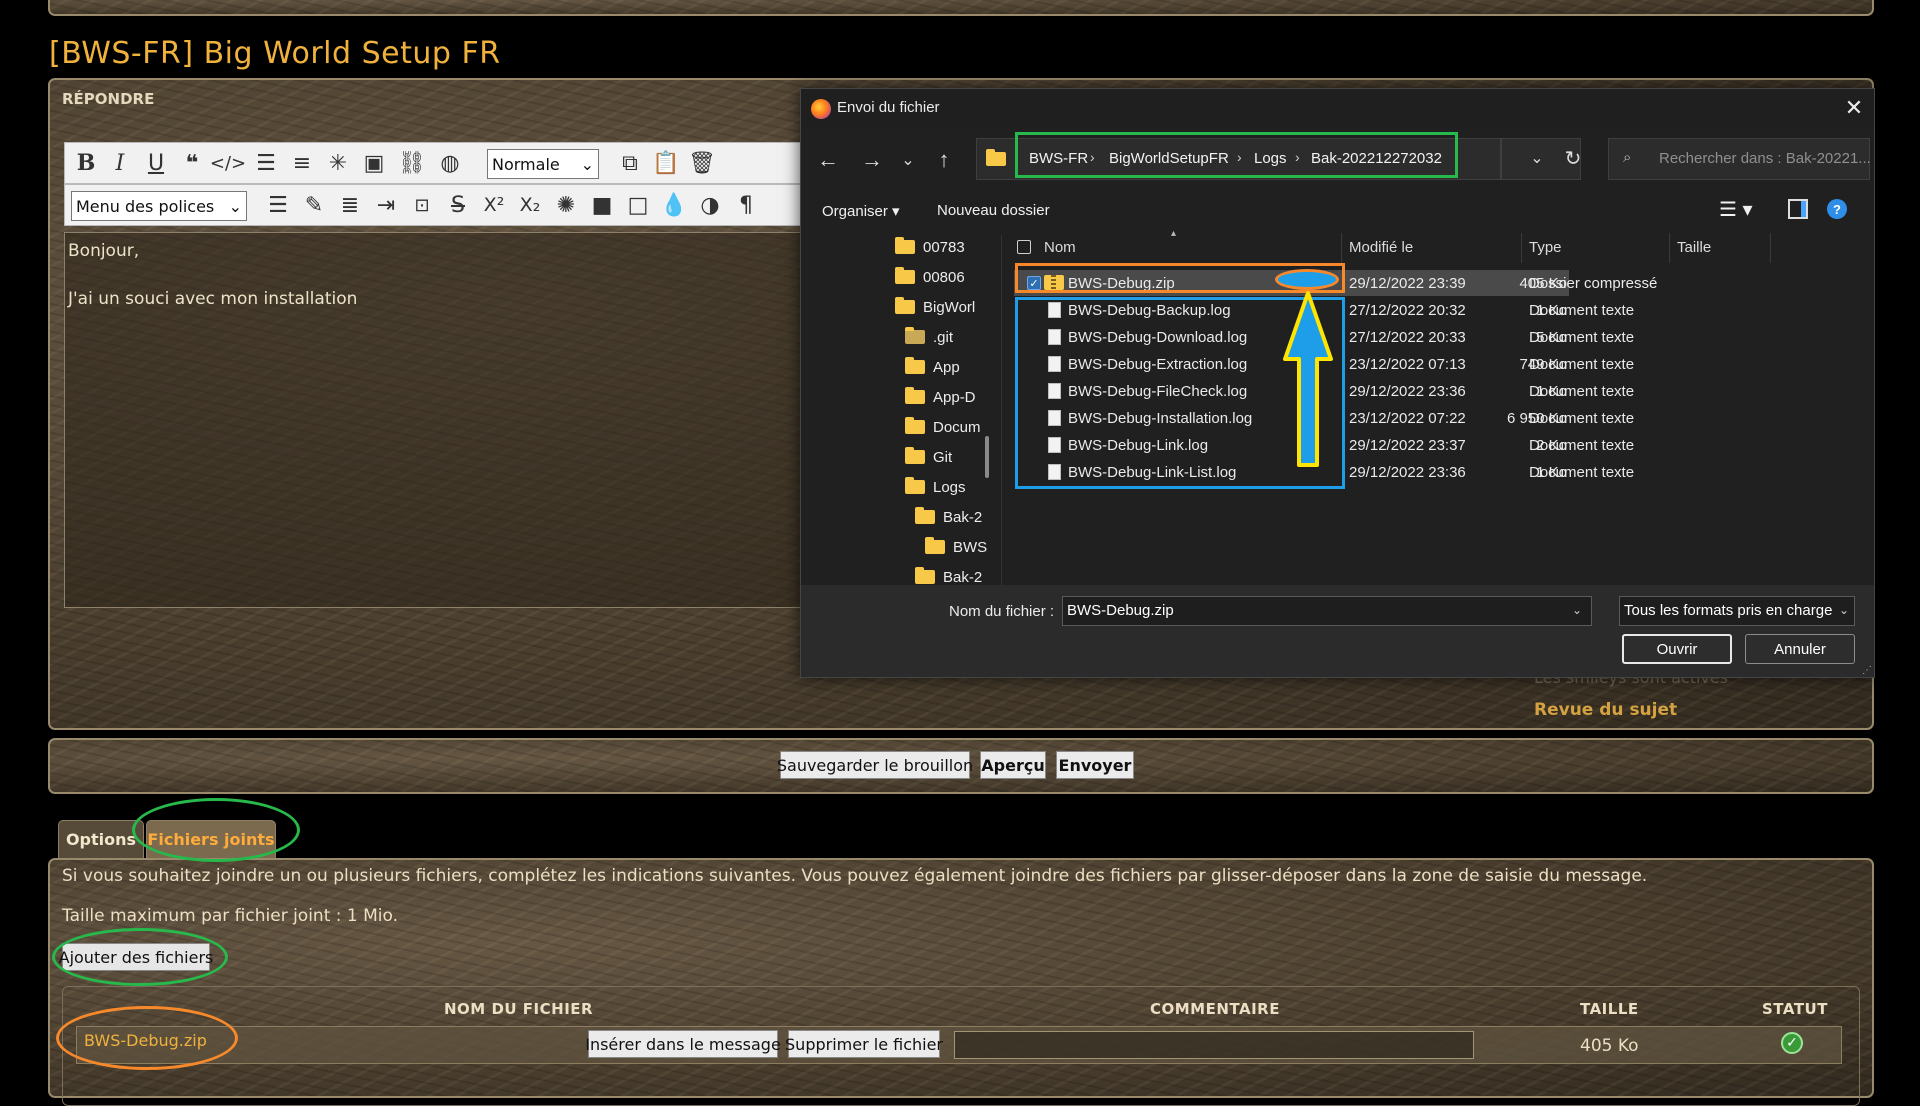 Image resolution: width=1920 pixels, height=1106 pixels. I want to click on address-dropdown-icon: ⌄, so click(1537, 158).